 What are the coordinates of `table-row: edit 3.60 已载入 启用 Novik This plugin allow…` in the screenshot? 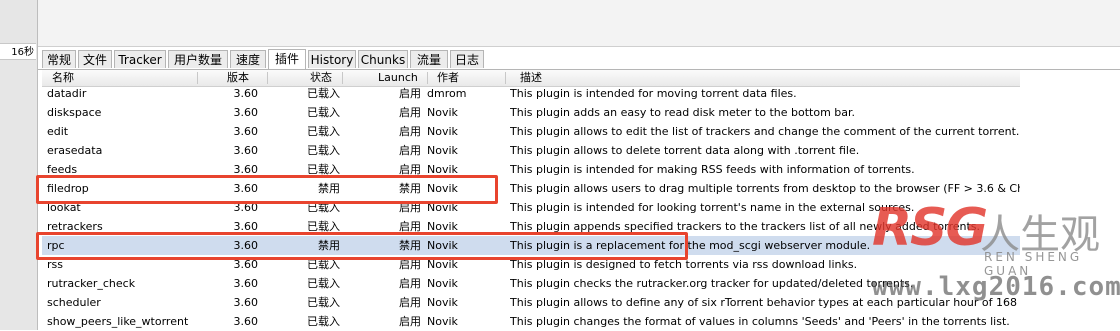 It's located at (531, 131).